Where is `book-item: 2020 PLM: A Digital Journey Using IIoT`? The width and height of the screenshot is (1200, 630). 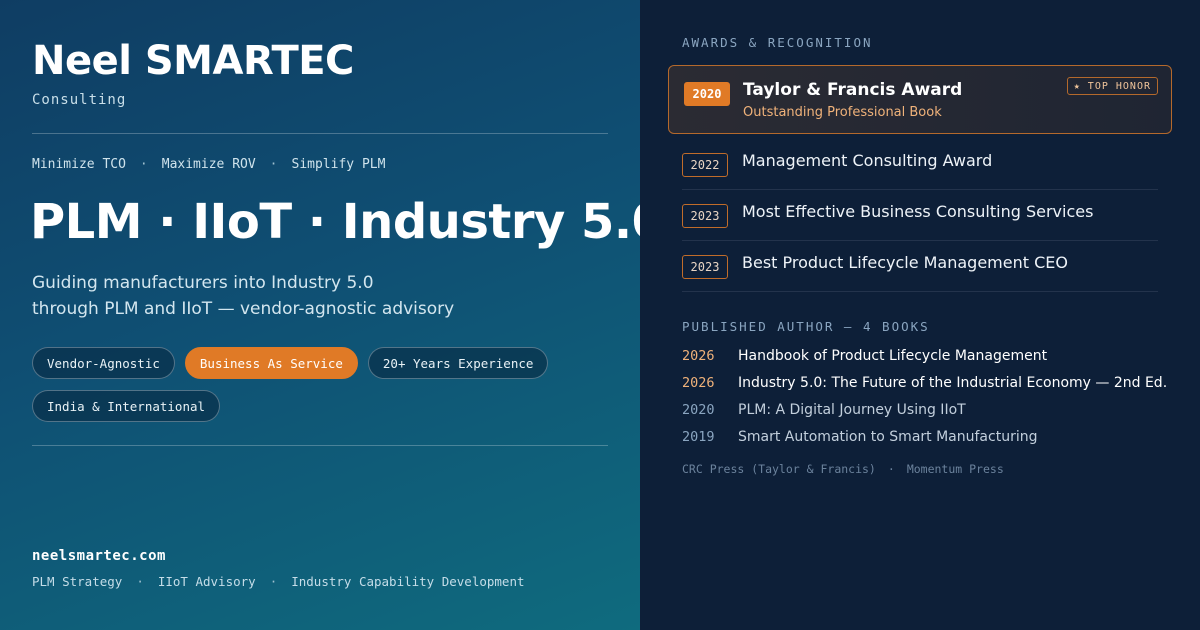
book-item: 2020 PLM: A Digital Journey Using IIoT is located at coordinates (920, 412).